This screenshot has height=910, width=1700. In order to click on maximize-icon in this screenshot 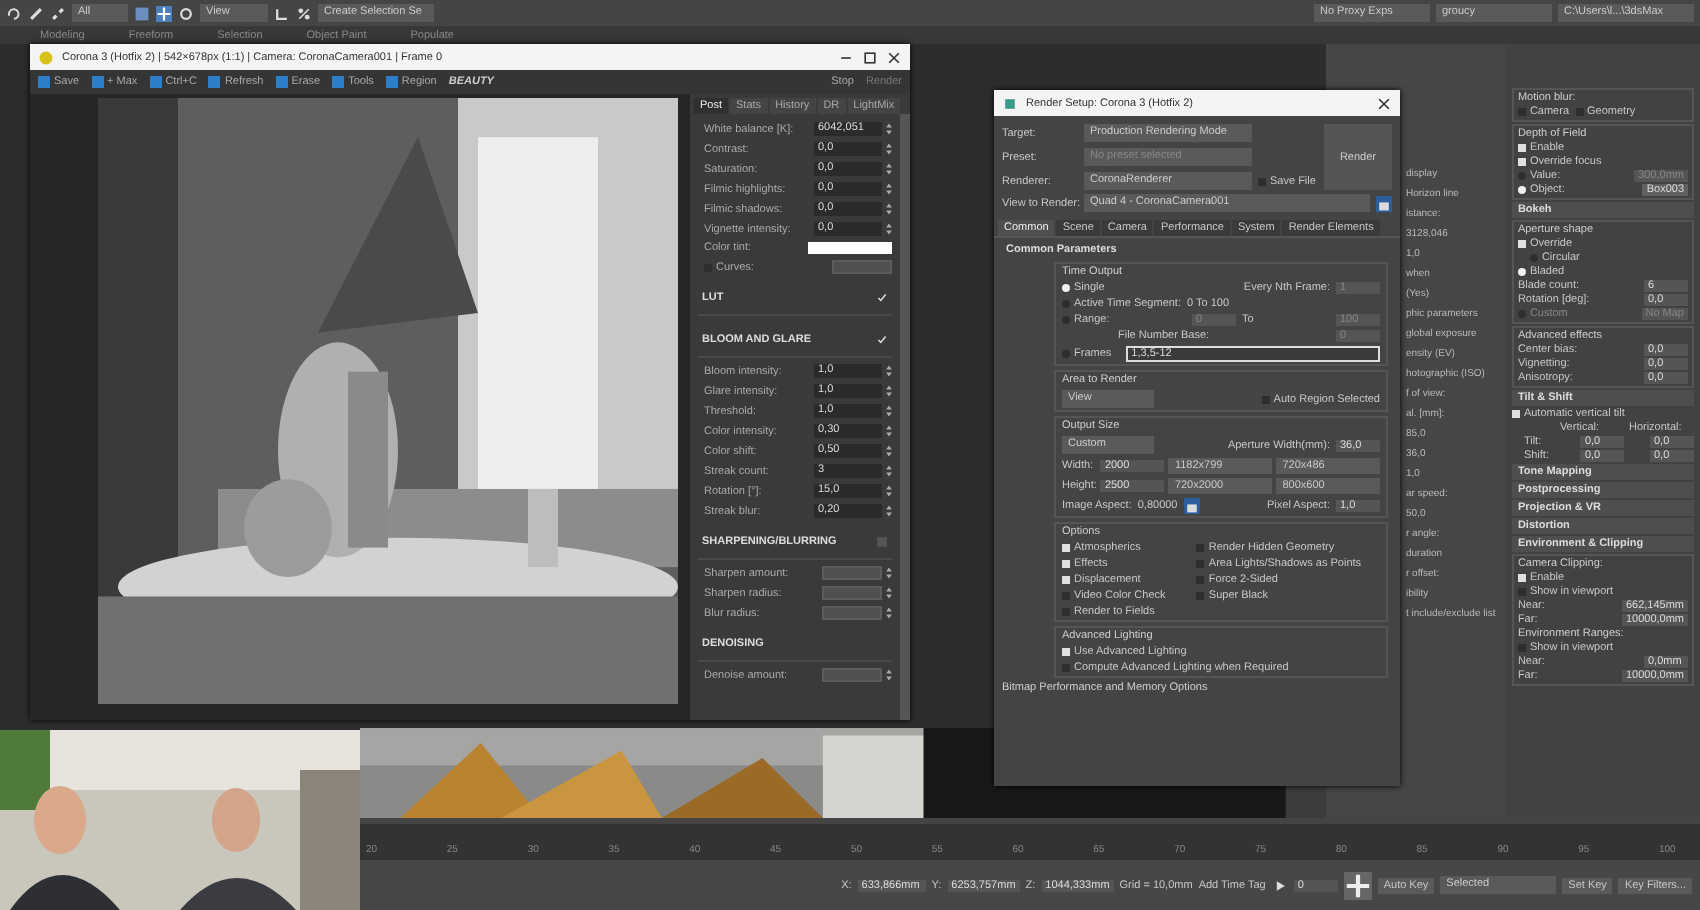, I will do `click(870, 57)`.